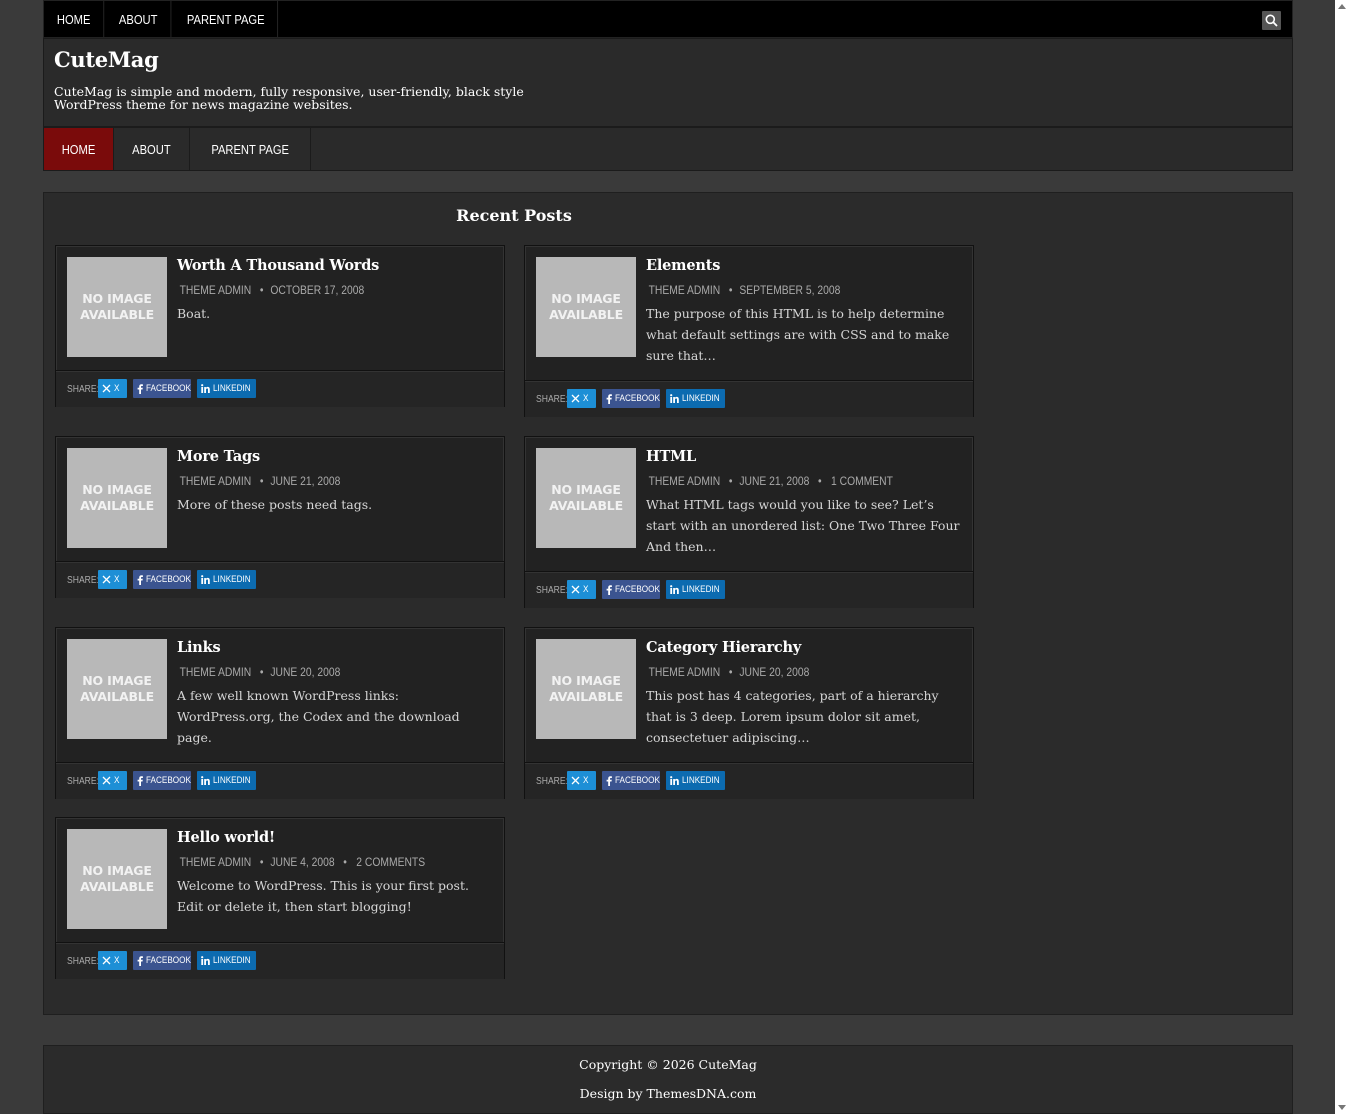 This screenshot has height=1114, width=1350. What do you see at coordinates (218, 456) in the screenshot?
I see `post-title: More Tags` at bounding box center [218, 456].